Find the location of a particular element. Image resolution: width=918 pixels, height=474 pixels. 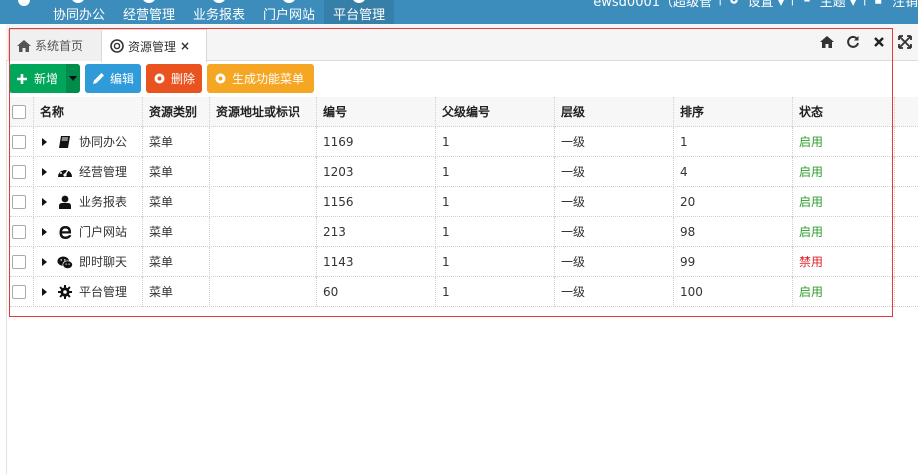

delete-label: 删除 is located at coordinates (183, 79).